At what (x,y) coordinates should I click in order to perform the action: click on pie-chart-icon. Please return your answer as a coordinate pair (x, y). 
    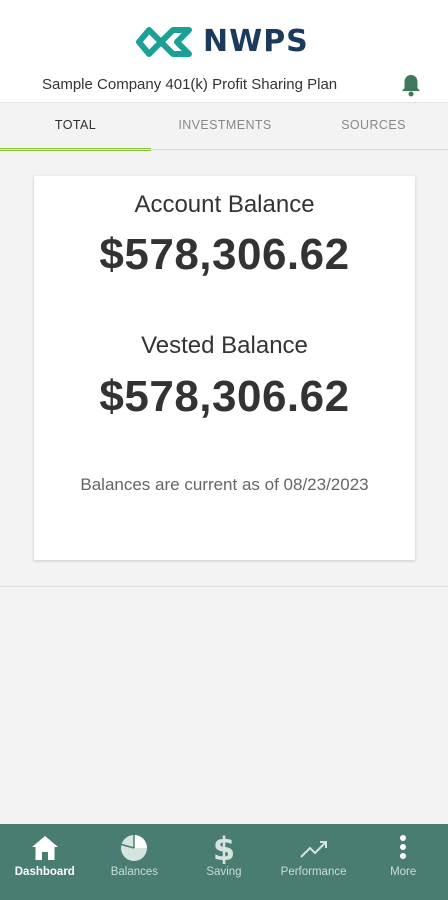
    Looking at the image, I should click on (134, 848).